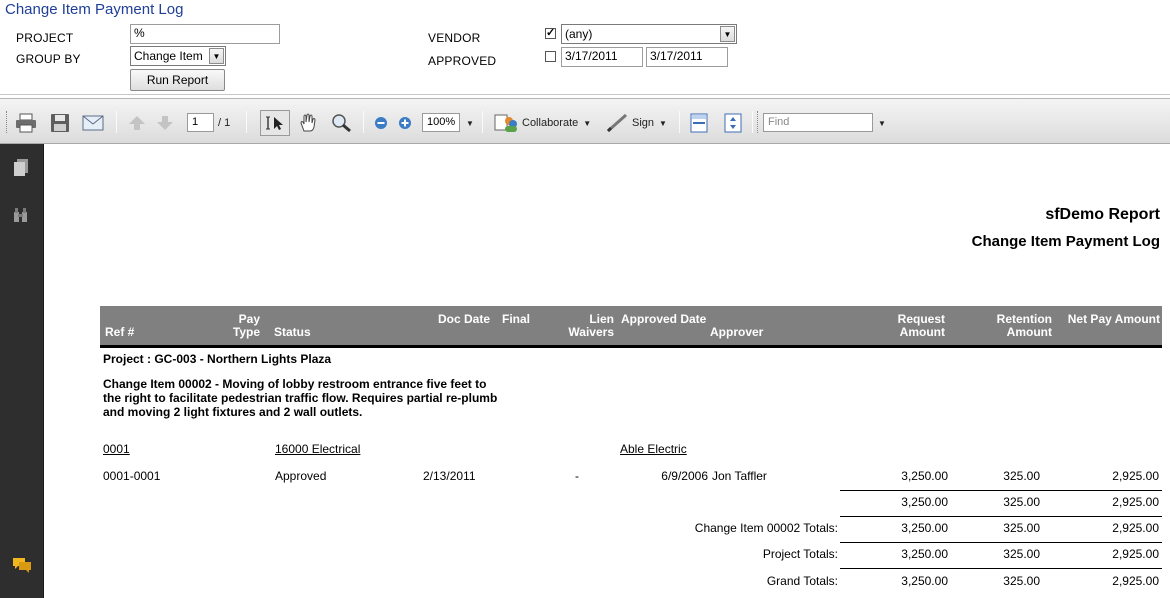 The image size is (1170, 598). I want to click on vendor-checkbox: ✓, so click(550, 33).